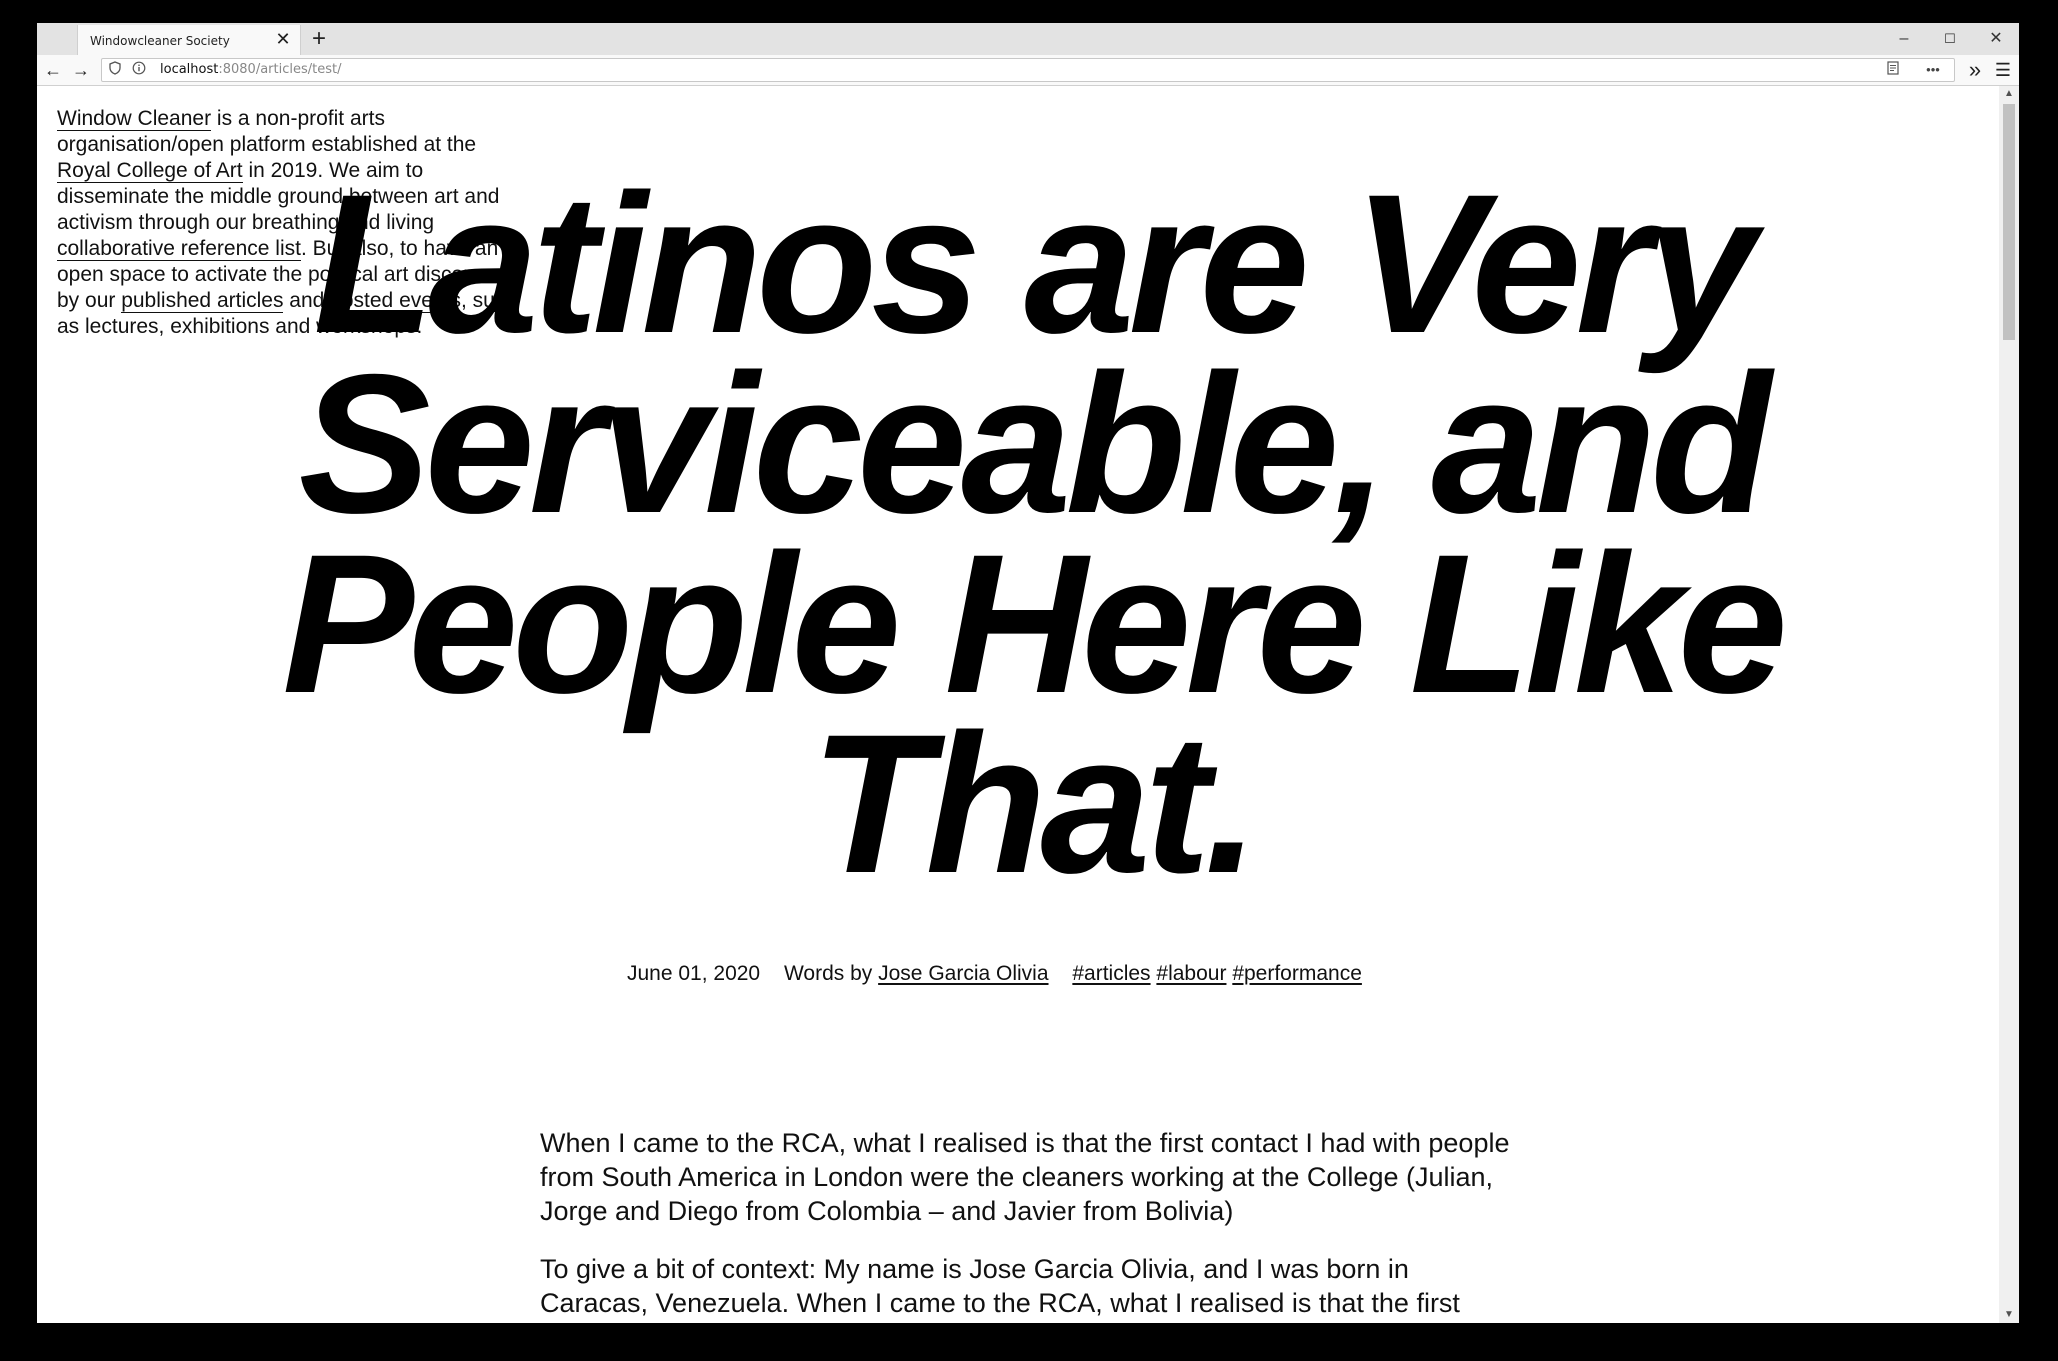 This screenshot has width=2058, height=1361. Describe the element at coordinates (2003, 70) in the screenshot. I see `menu-icon: ☰` at that location.